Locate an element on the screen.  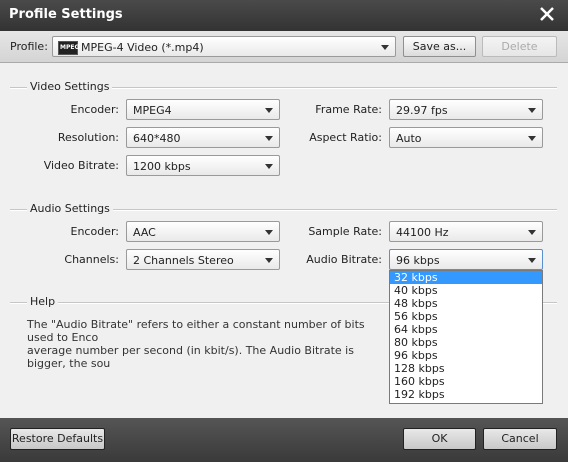
aspect-ratio-value: Auto is located at coordinates (409, 138).